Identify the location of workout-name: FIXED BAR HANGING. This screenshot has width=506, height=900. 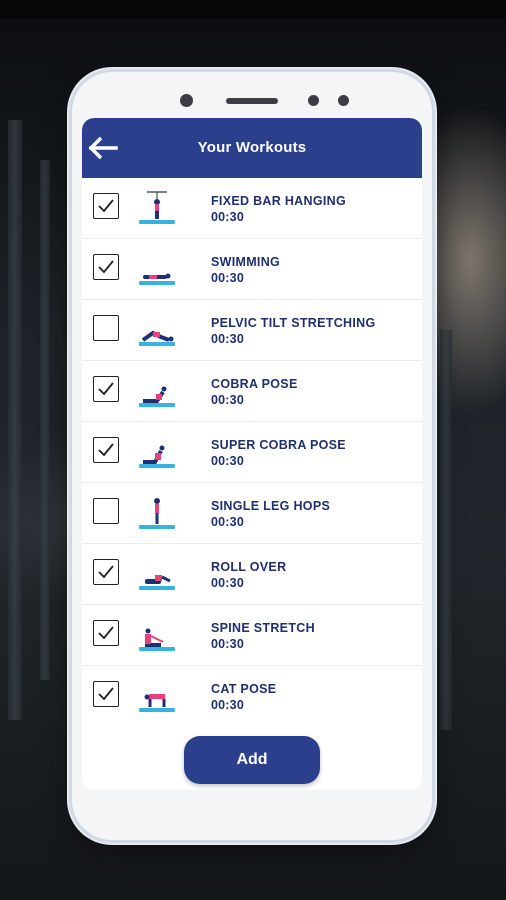
(278, 201).